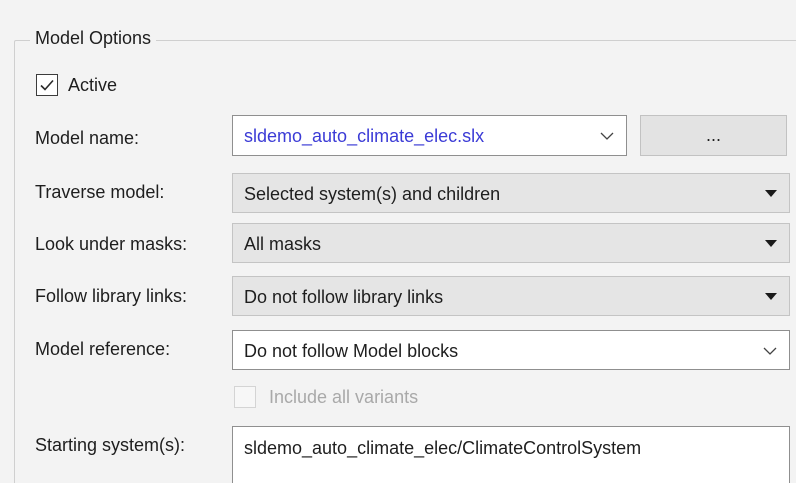  I want to click on traverse-model-select: Selected system(s) and children, so click(511, 193).